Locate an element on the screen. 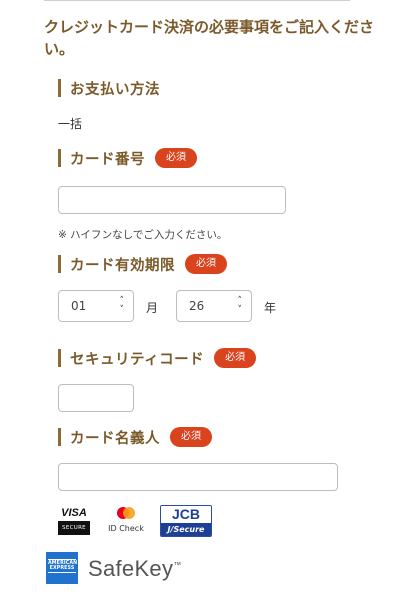 This screenshot has height=600, width=400. card-number-note: ※ ハイフンなしでご入力ください。 is located at coordinates (143, 235).